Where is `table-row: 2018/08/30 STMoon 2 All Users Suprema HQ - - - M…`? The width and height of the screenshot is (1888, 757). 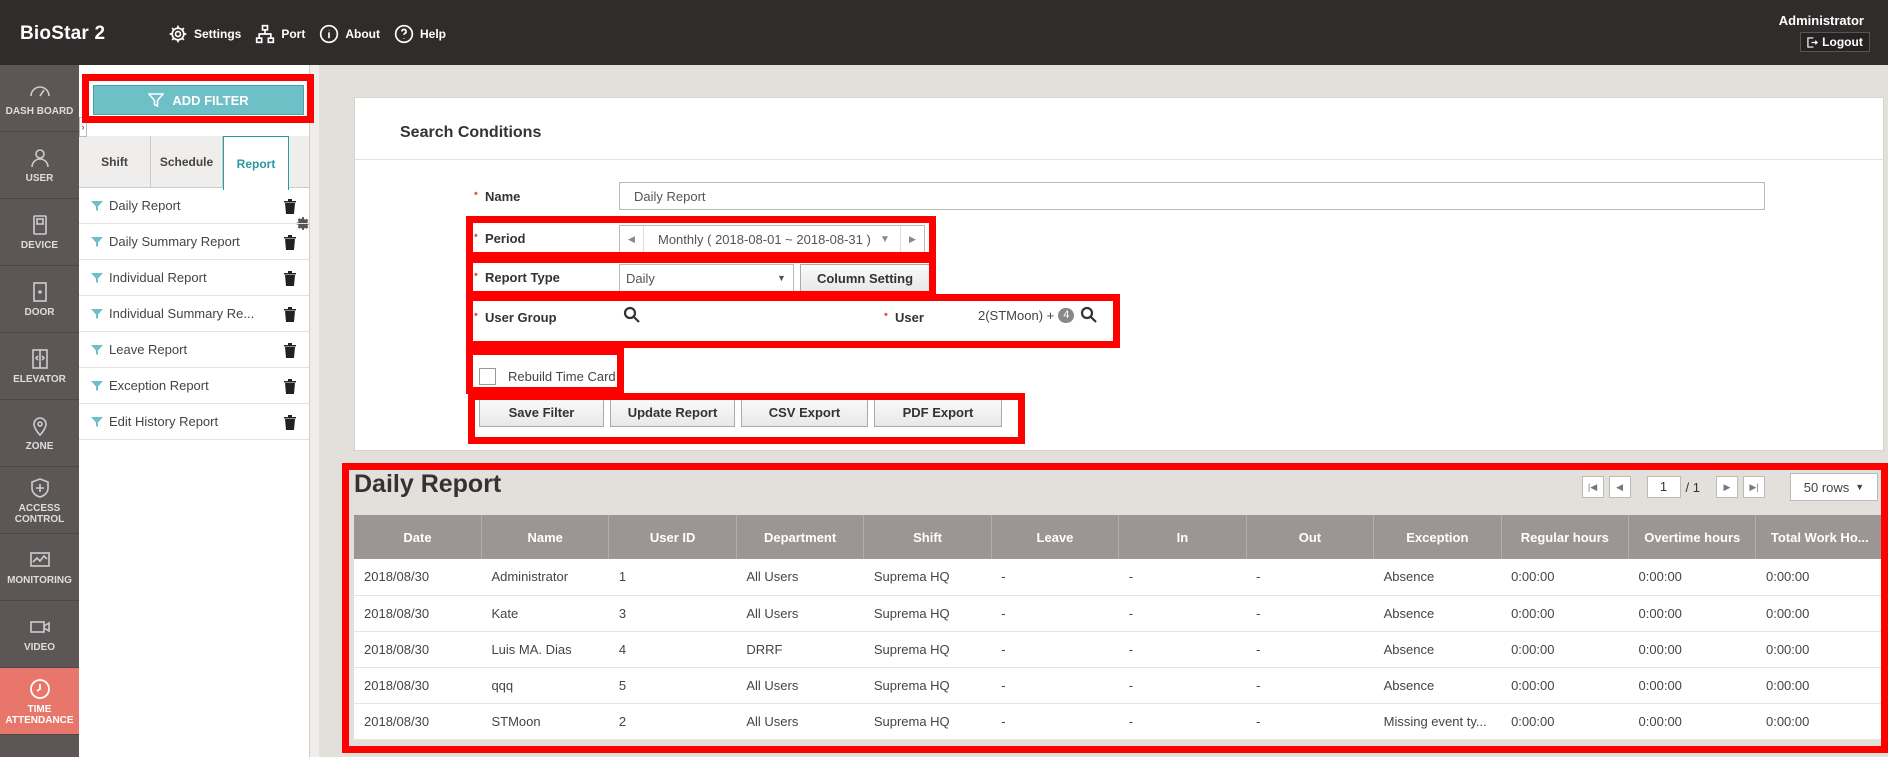
table-row: 2018/08/30 STMoon 2 All Users Suprema HQ - - - M… is located at coordinates (1119, 721).